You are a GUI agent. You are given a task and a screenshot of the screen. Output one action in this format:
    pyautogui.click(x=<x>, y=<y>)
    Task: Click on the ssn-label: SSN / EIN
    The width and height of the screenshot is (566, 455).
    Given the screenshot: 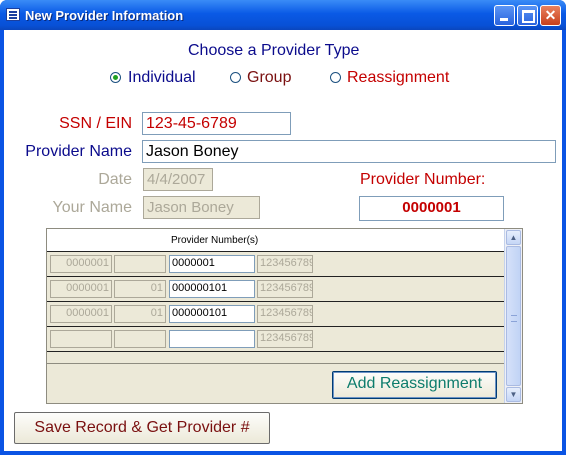 What is the action you would take?
    pyautogui.click(x=95, y=123)
    